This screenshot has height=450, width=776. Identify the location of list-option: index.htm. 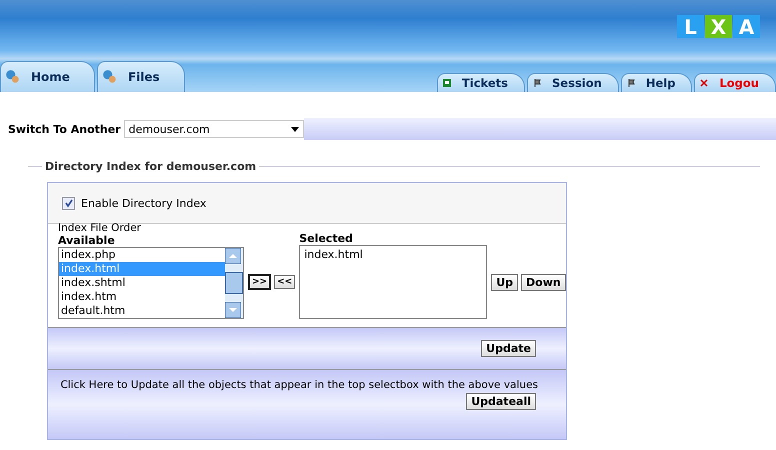
(142, 297).